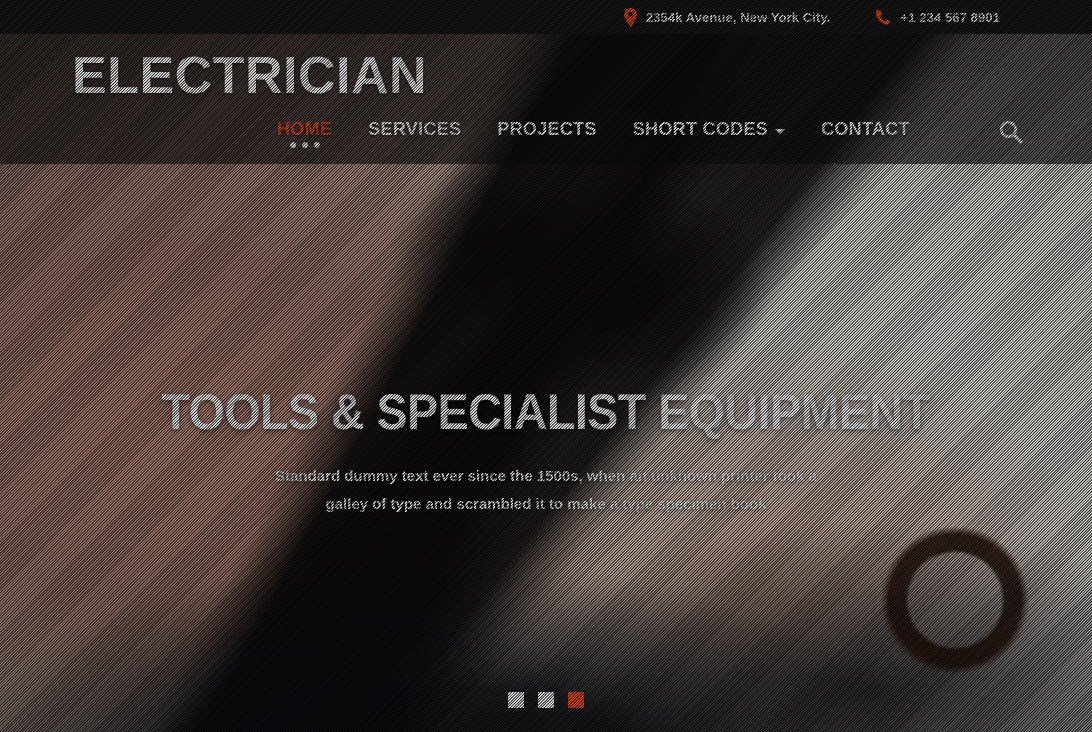 The width and height of the screenshot is (1092, 732). What do you see at coordinates (546, 412) in the screenshot?
I see `hero-title: TOOLS & SPECIALIST EQUIPMENT` at bounding box center [546, 412].